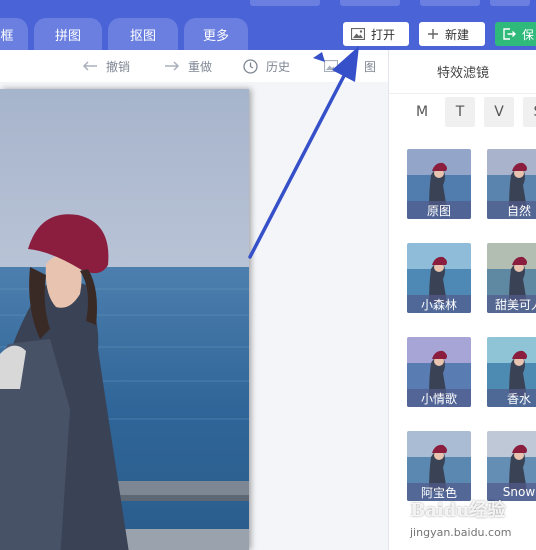  Describe the element at coordinates (422, 112) in the screenshot. I see `filter-group-m: M` at that location.